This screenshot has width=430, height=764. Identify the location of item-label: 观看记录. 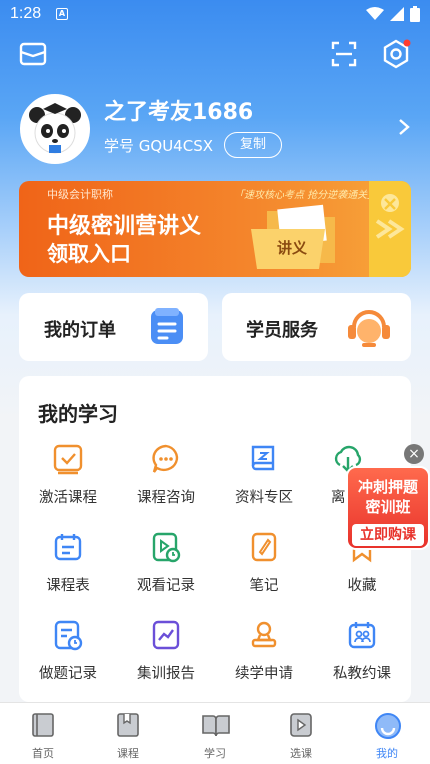
(166, 586).